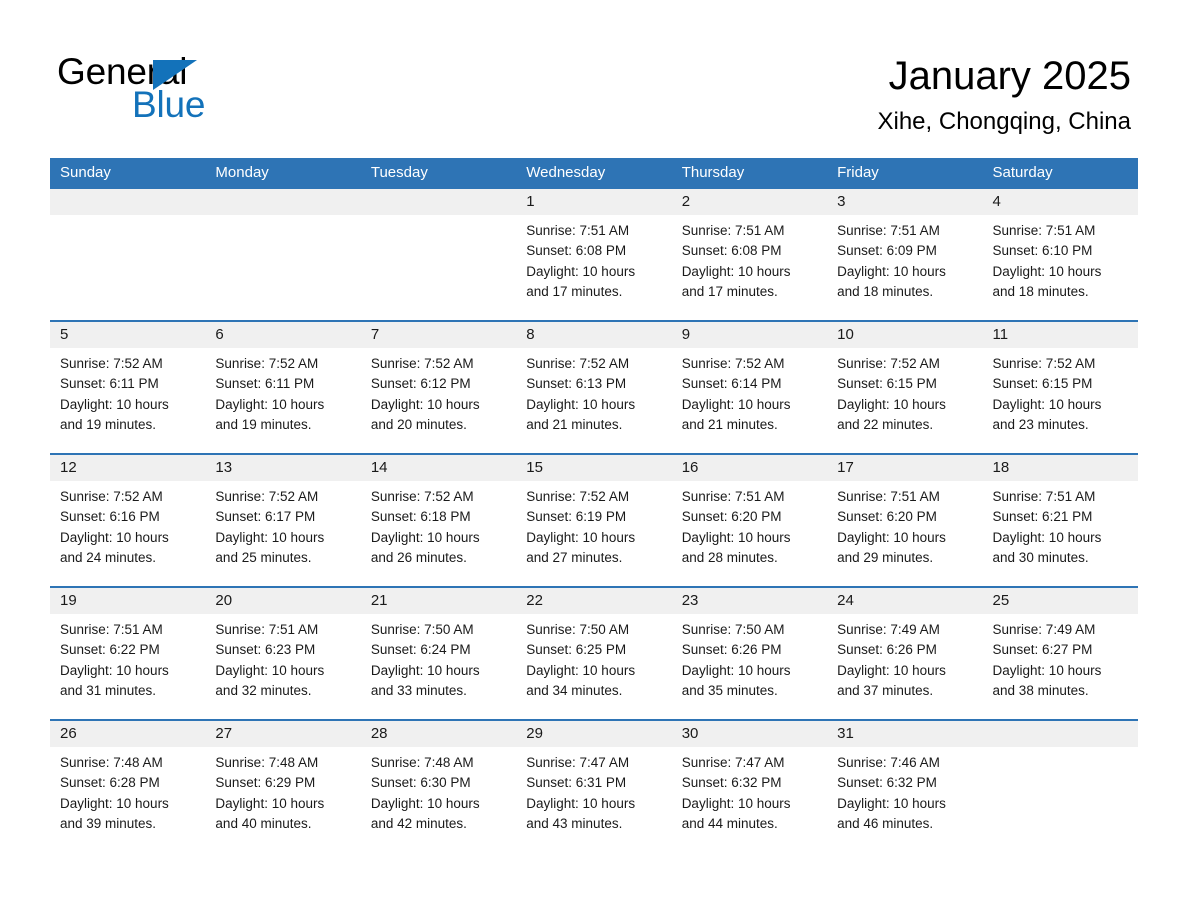  I want to click on day-number-band: 25, so click(1060, 601).